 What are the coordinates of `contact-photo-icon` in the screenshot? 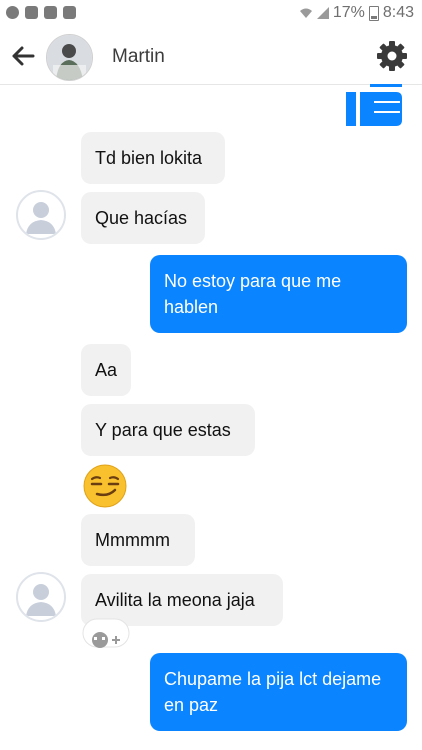 It's located at (69, 57).